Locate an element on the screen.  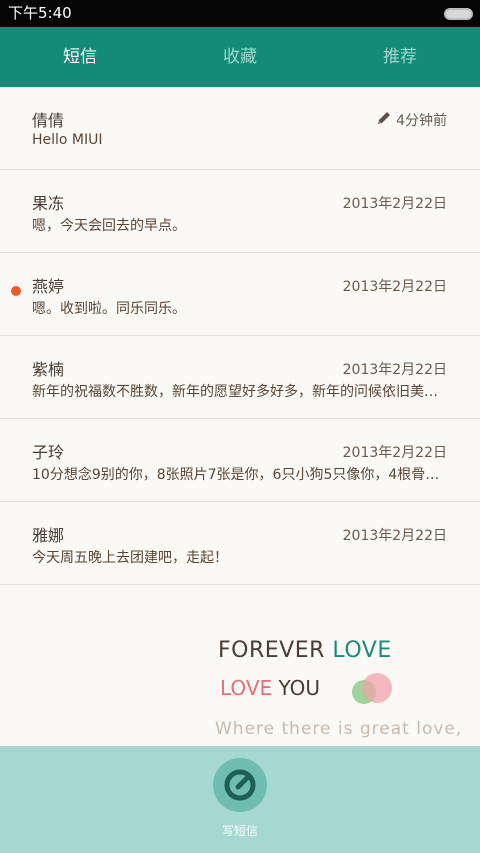
unread-dot is located at coordinates (16, 291).